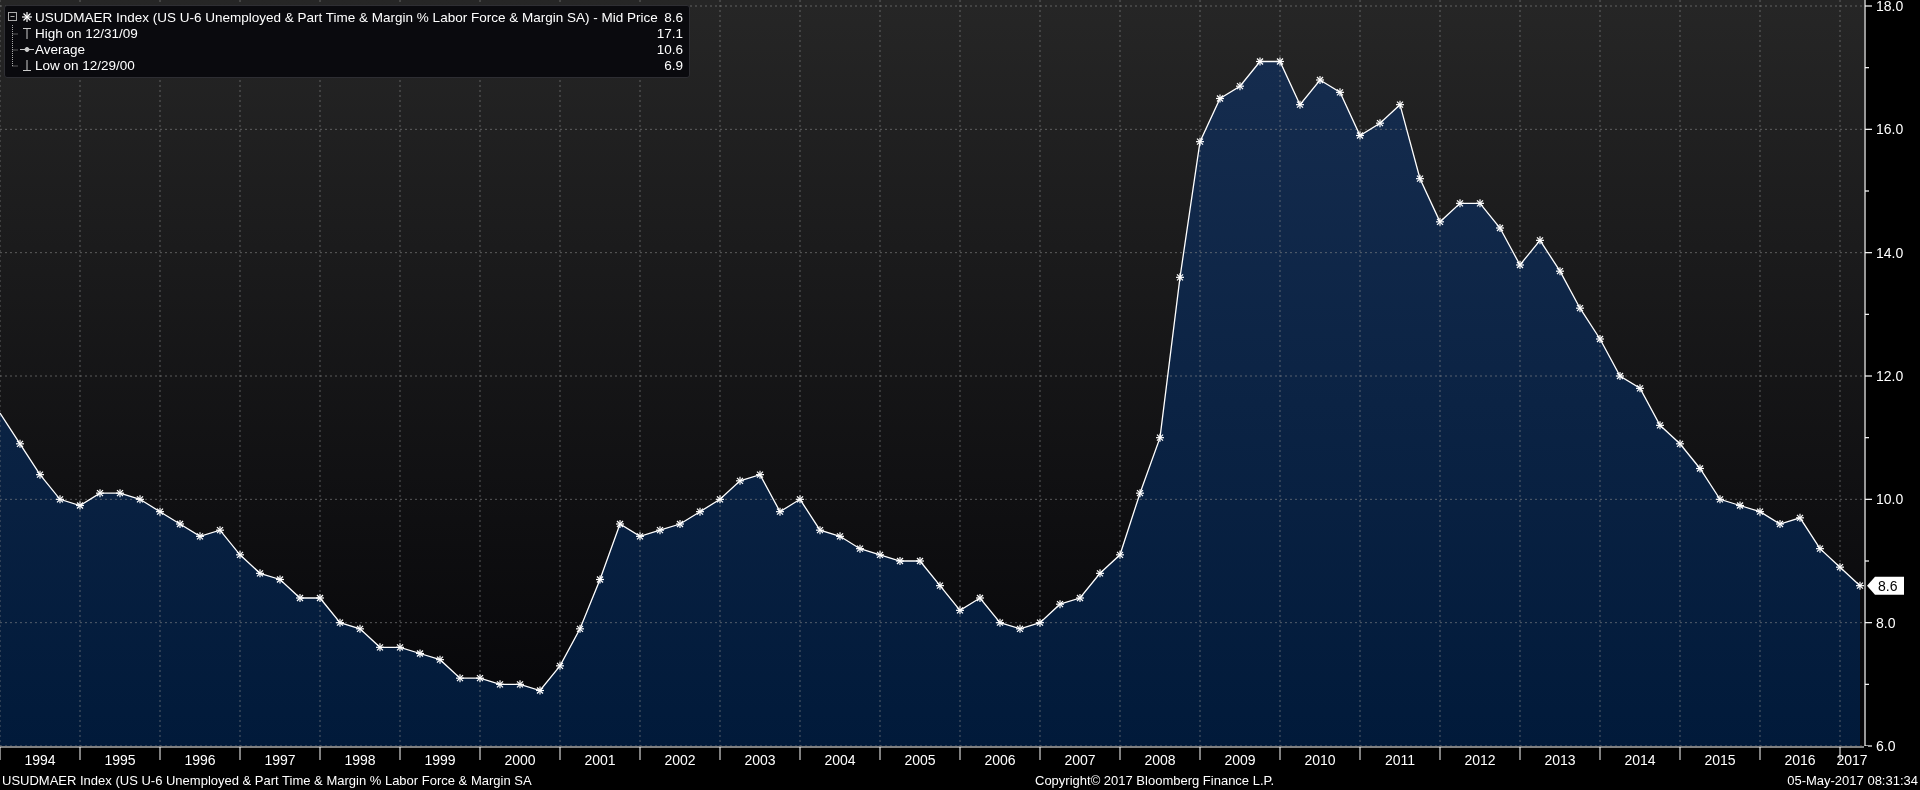 The height and width of the screenshot is (790, 1920). Describe the element at coordinates (760, 760) in the screenshot. I see `x-axis-label: 2003` at that location.